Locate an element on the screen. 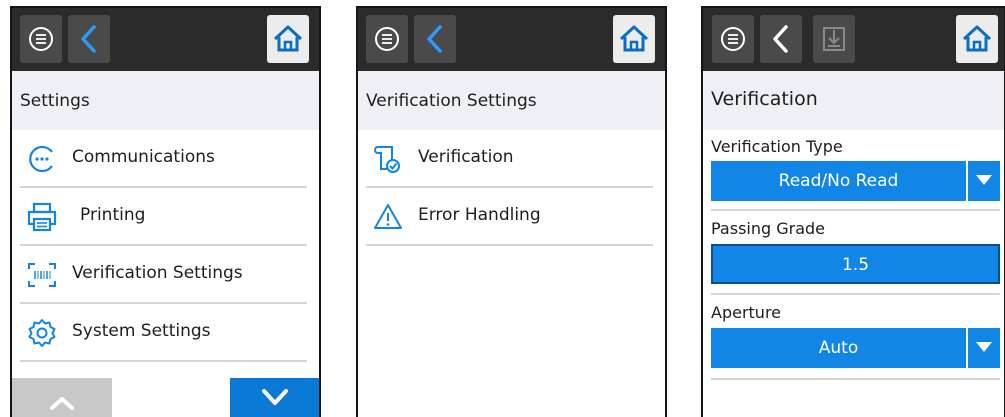 This screenshot has width=1005, height=417. verification-icon is located at coordinates (387, 159).